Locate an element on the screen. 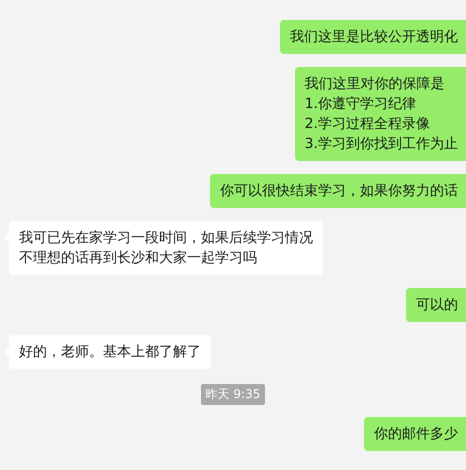  received-message: 好的，老师。基本上都了解了 is located at coordinates (110, 352).